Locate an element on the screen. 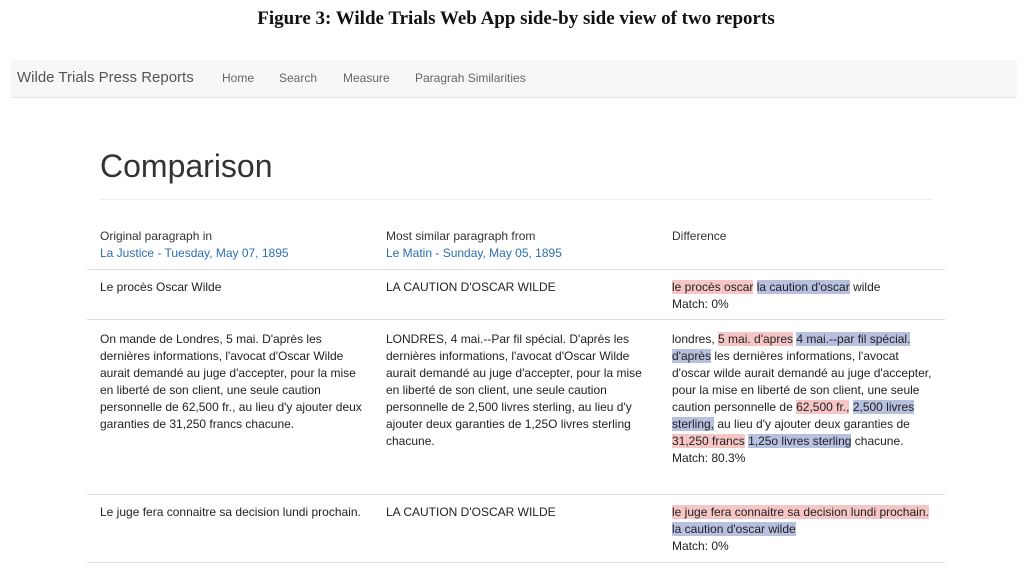 This screenshot has width=1032, height=576. removed-text-highlight: 31,250 francs is located at coordinates (708, 441).